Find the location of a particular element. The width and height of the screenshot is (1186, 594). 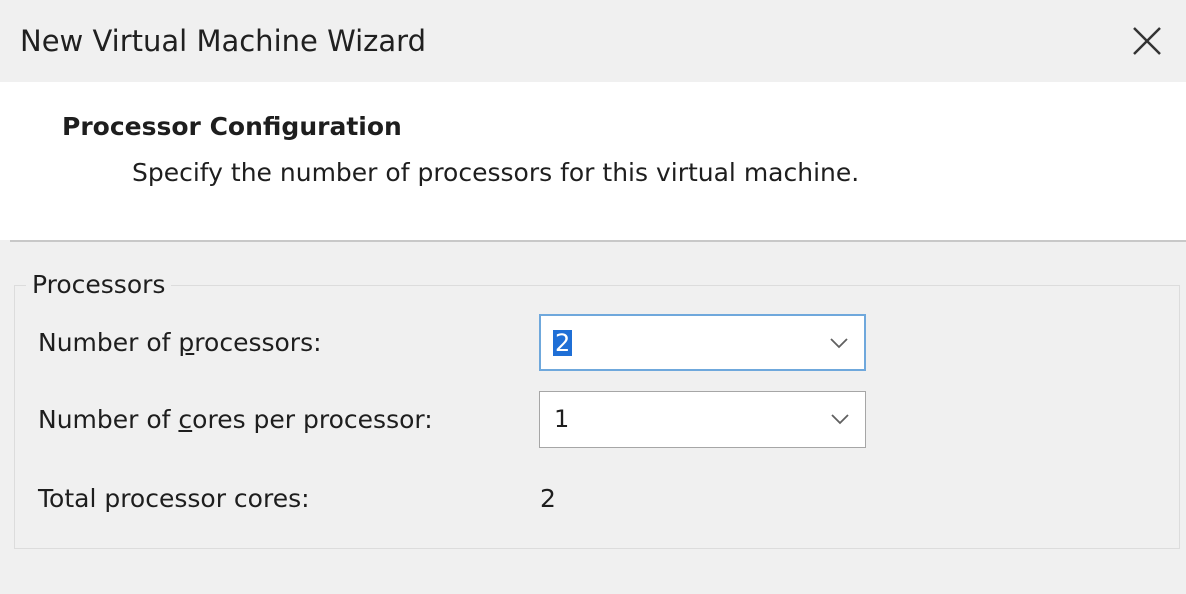

num-processors-select: 2 is located at coordinates (702, 342).